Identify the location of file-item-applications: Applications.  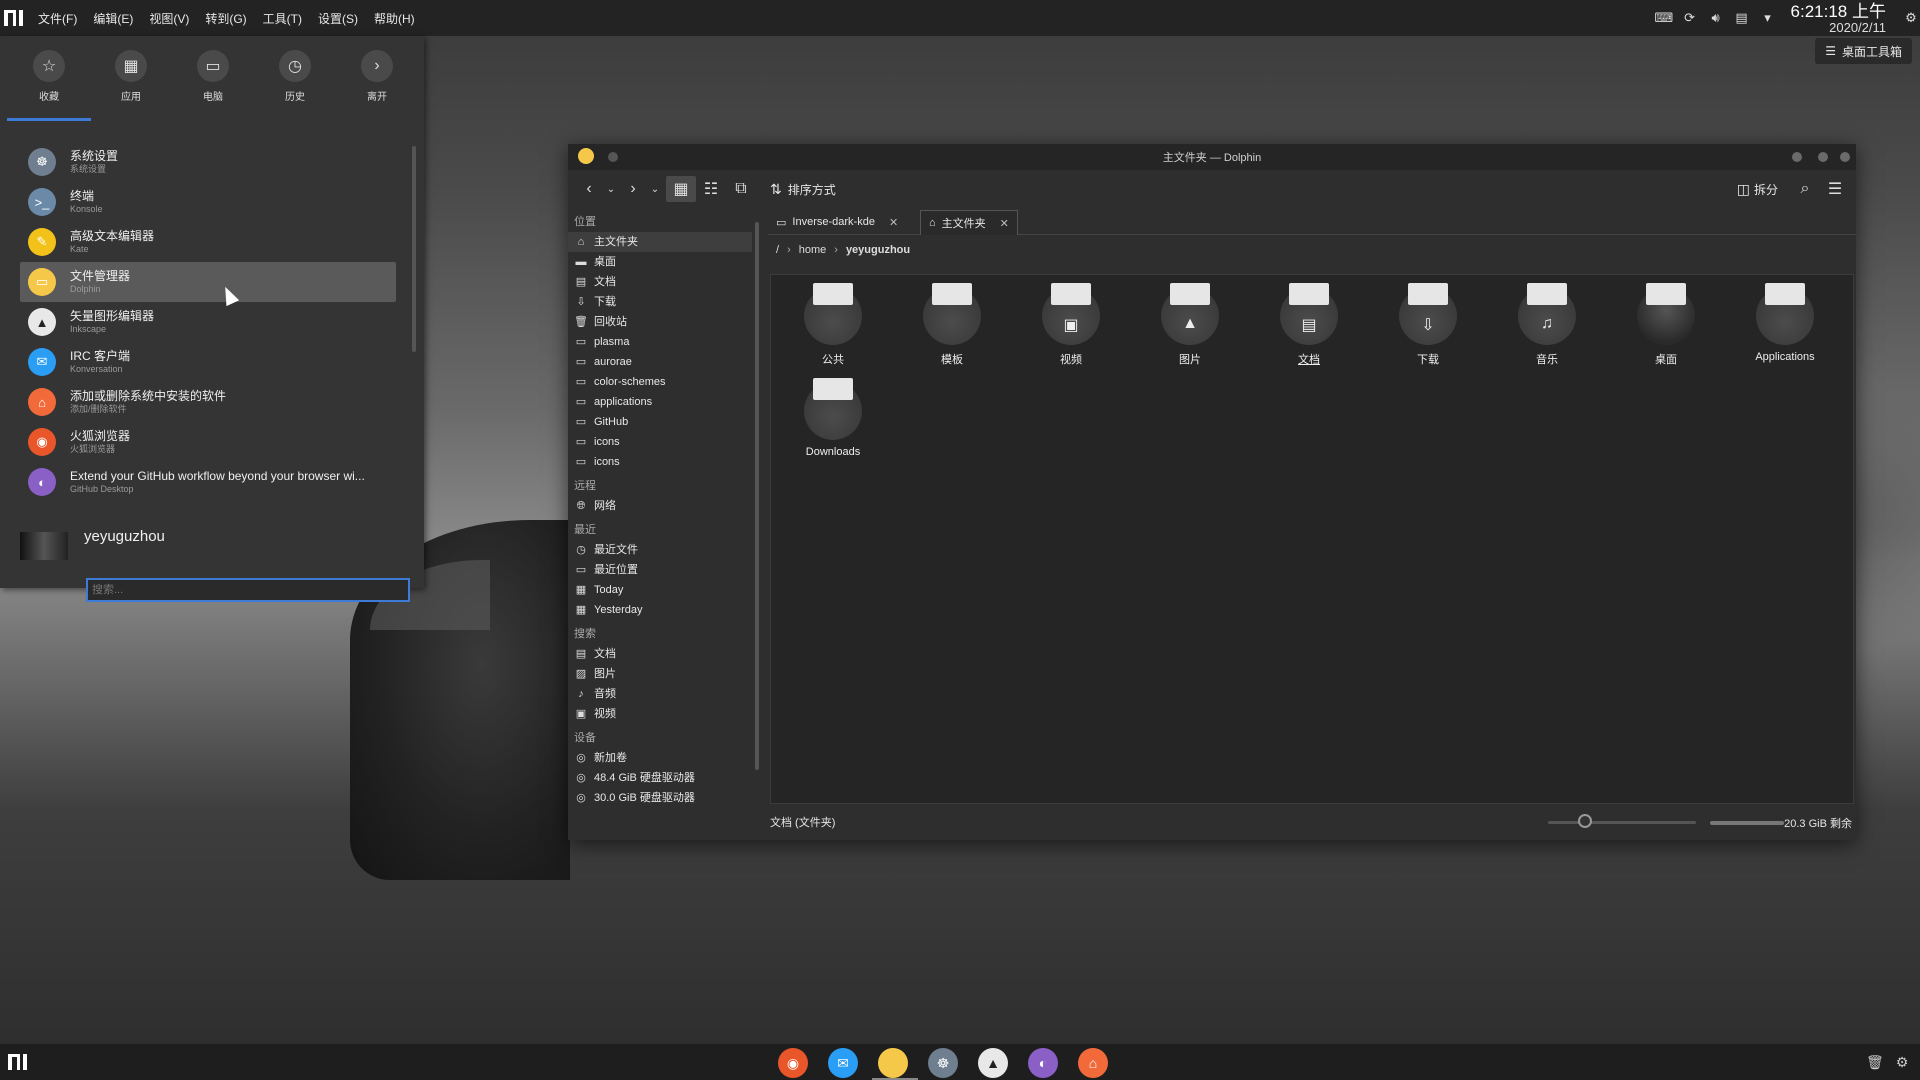
(1785, 323).